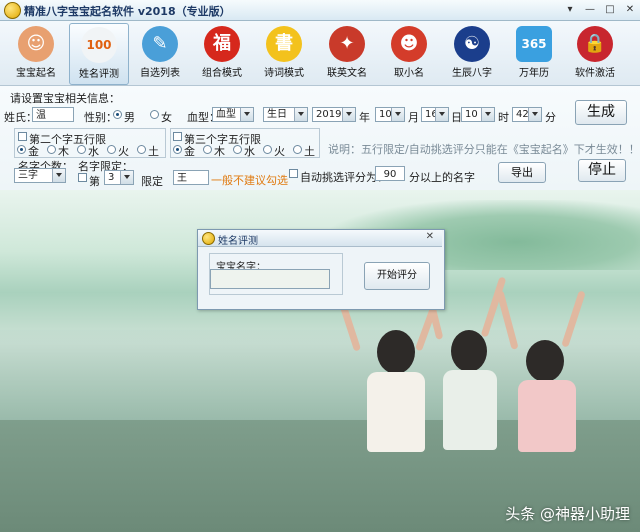 The height and width of the screenshot is (532, 640). I want to click on third-char-element-label: 水, so click(249, 151).